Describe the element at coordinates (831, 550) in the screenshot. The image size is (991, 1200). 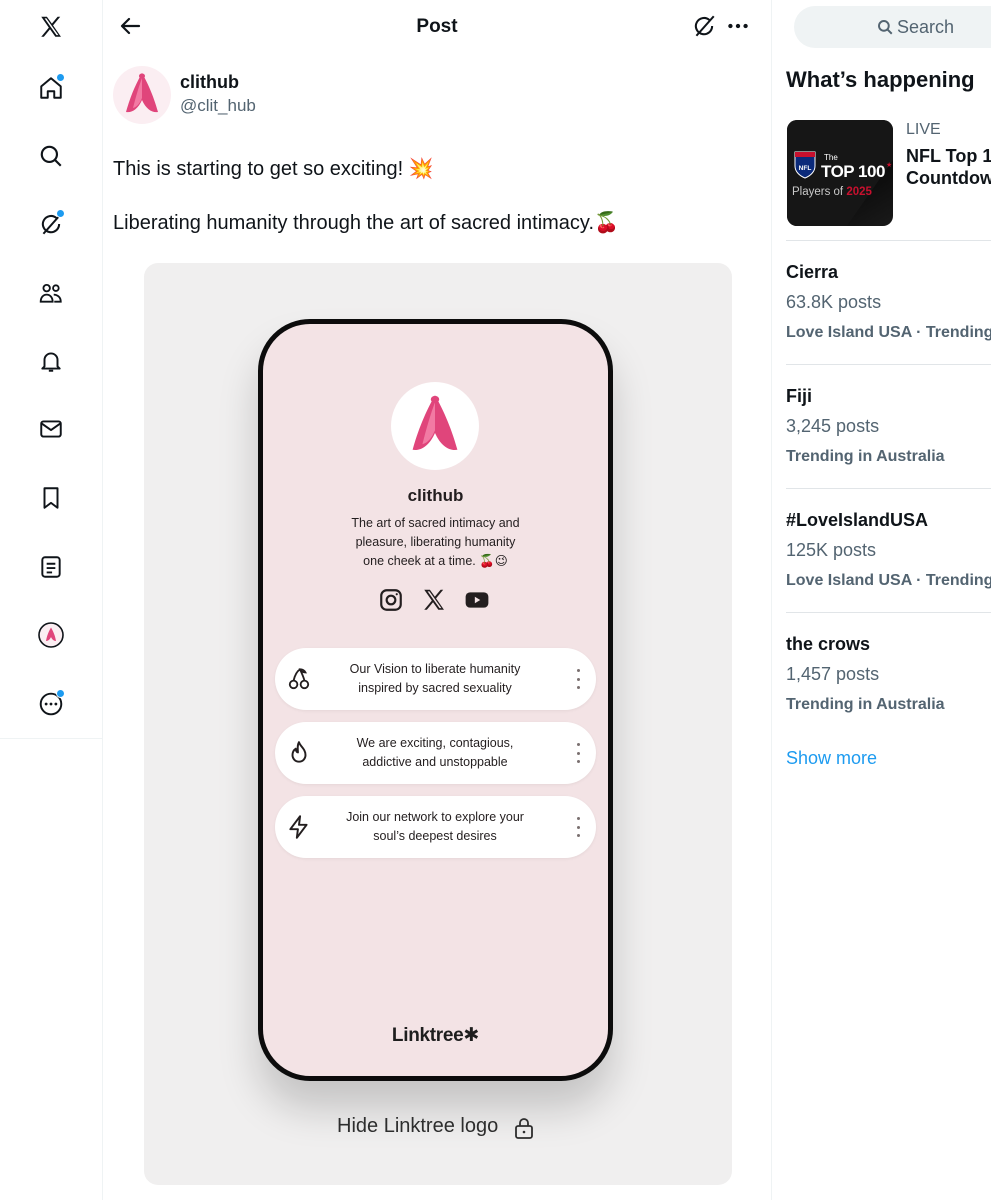
I see `trend-count: 125K posts` at that location.